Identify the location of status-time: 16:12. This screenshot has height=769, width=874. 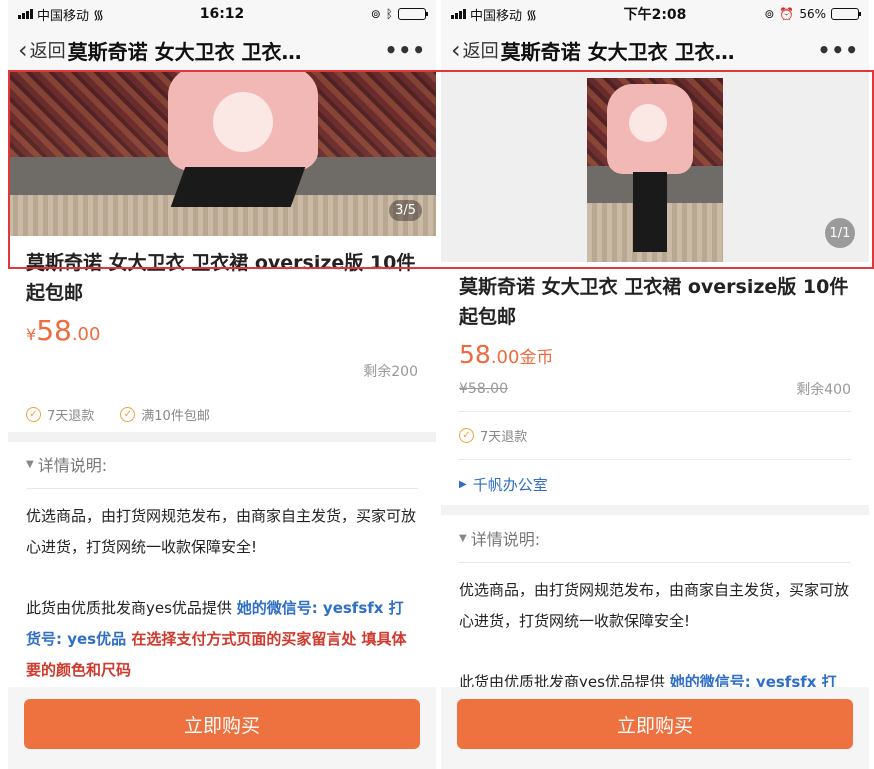
(222, 14).